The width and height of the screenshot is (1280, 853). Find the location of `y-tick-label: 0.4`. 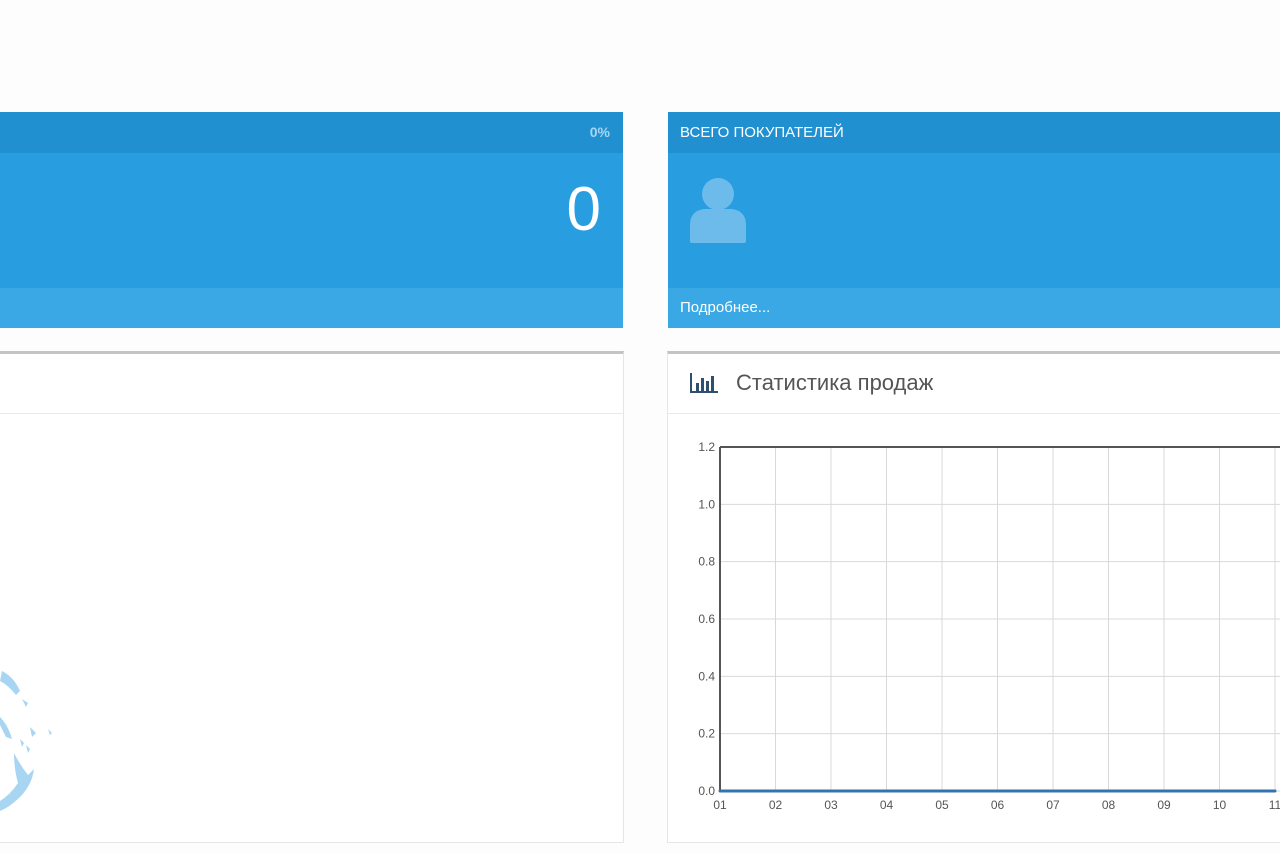

y-tick-label: 0.4 is located at coordinates (706, 676).